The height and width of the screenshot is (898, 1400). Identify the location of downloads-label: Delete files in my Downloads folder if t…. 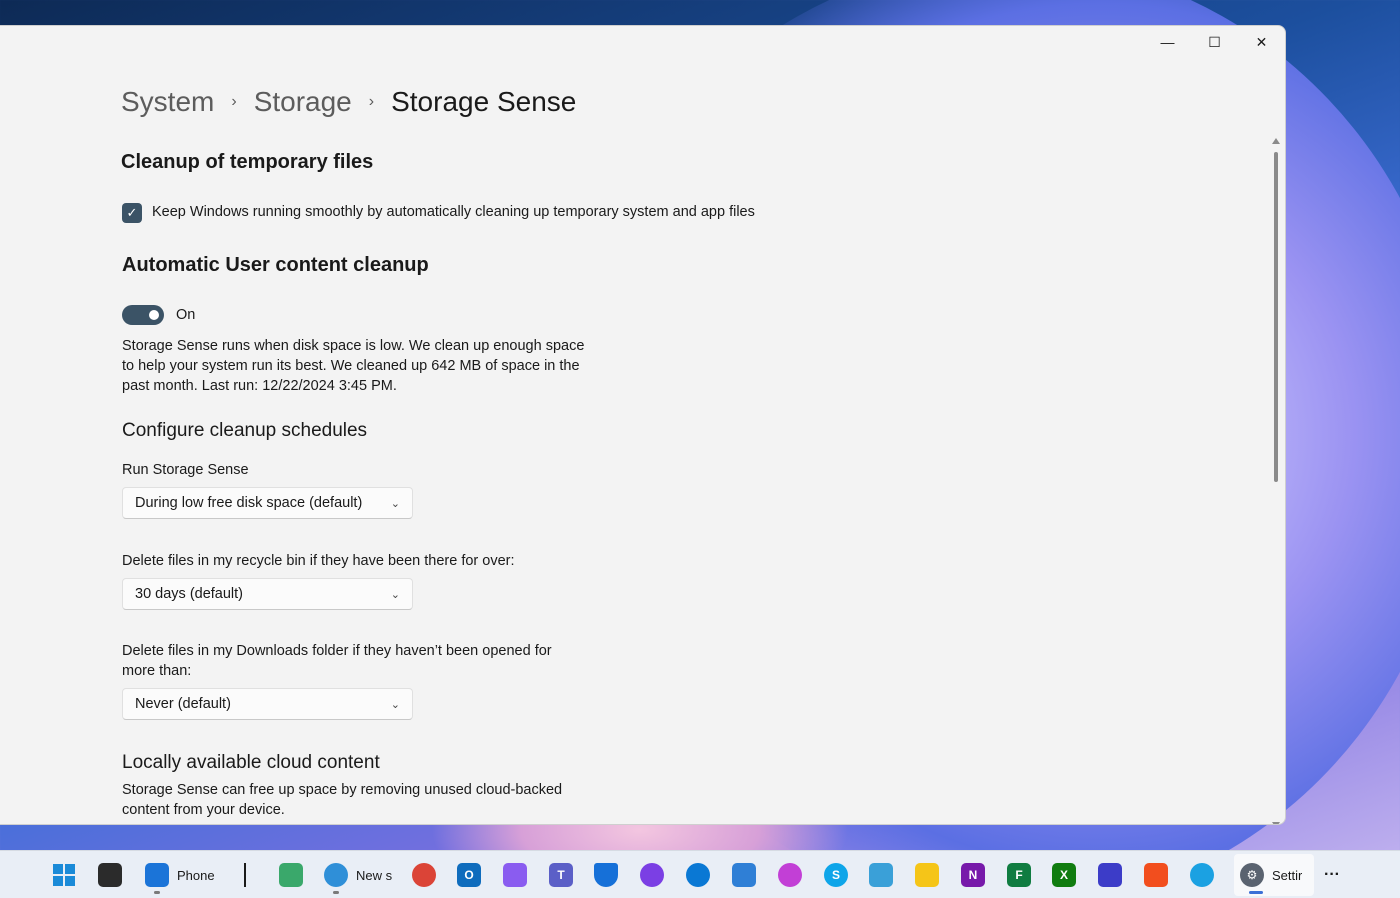
(337, 661).